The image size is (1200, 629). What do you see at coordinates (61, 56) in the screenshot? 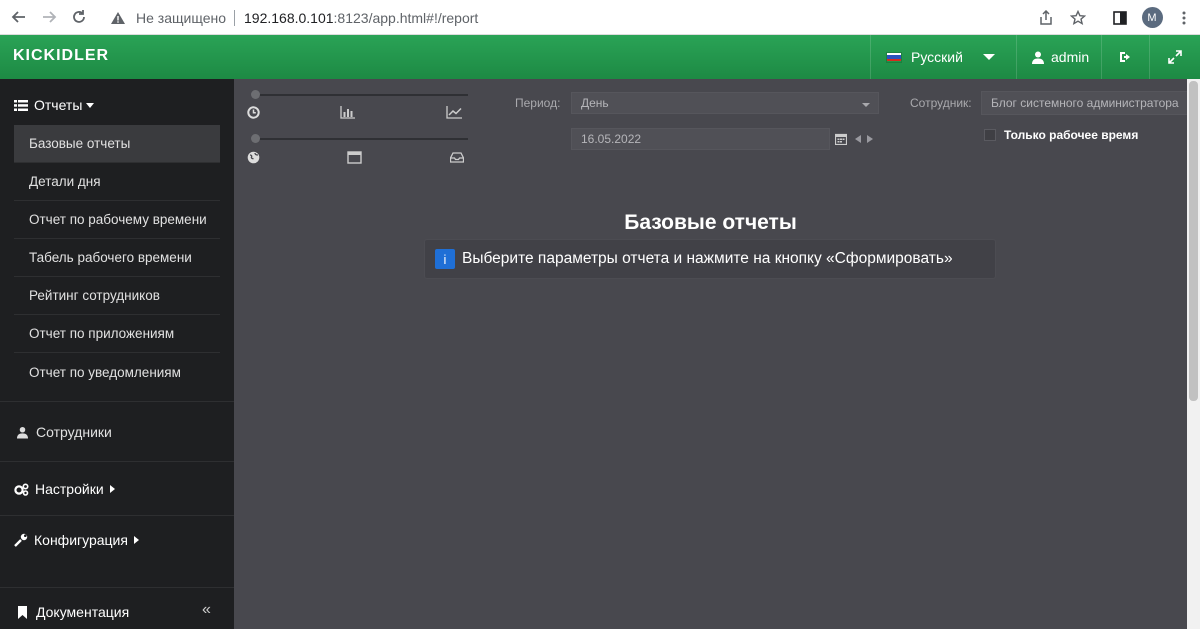
I see `kickidler-logo: KICKIDLER` at bounding box center [61, 56].